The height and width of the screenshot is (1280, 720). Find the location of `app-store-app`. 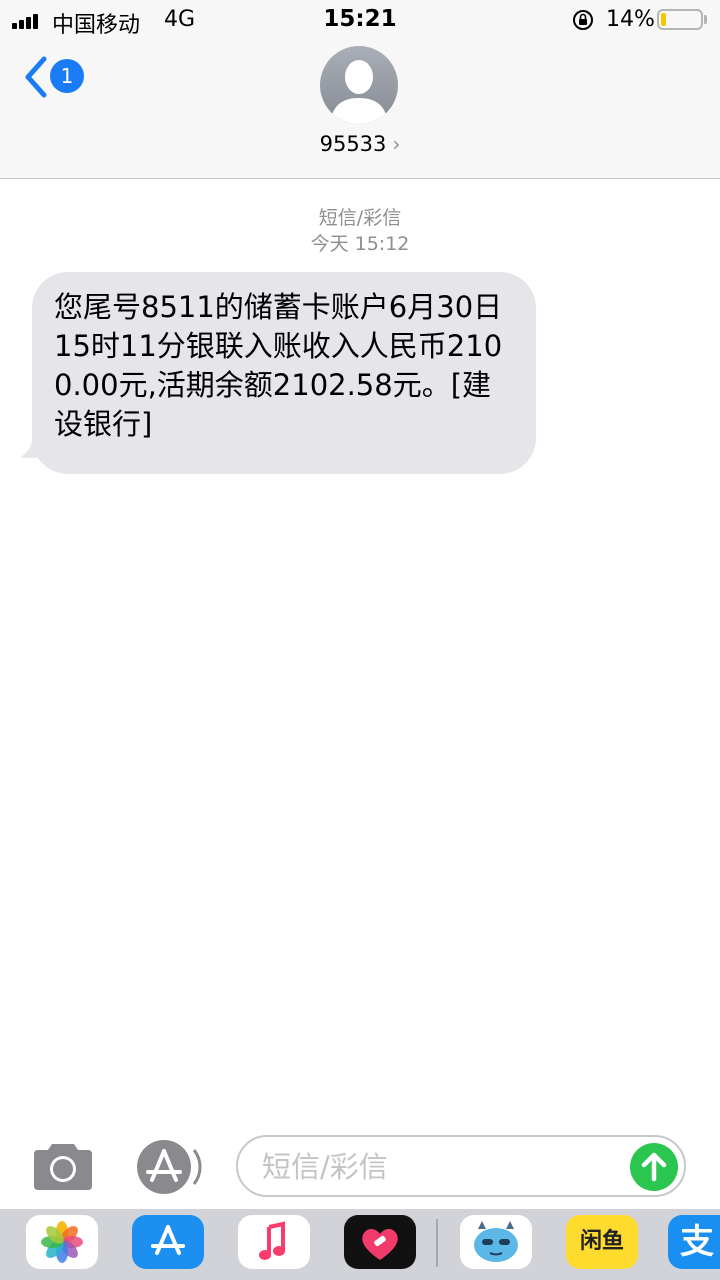

app-store-app is located at coordinates (168, 1242).